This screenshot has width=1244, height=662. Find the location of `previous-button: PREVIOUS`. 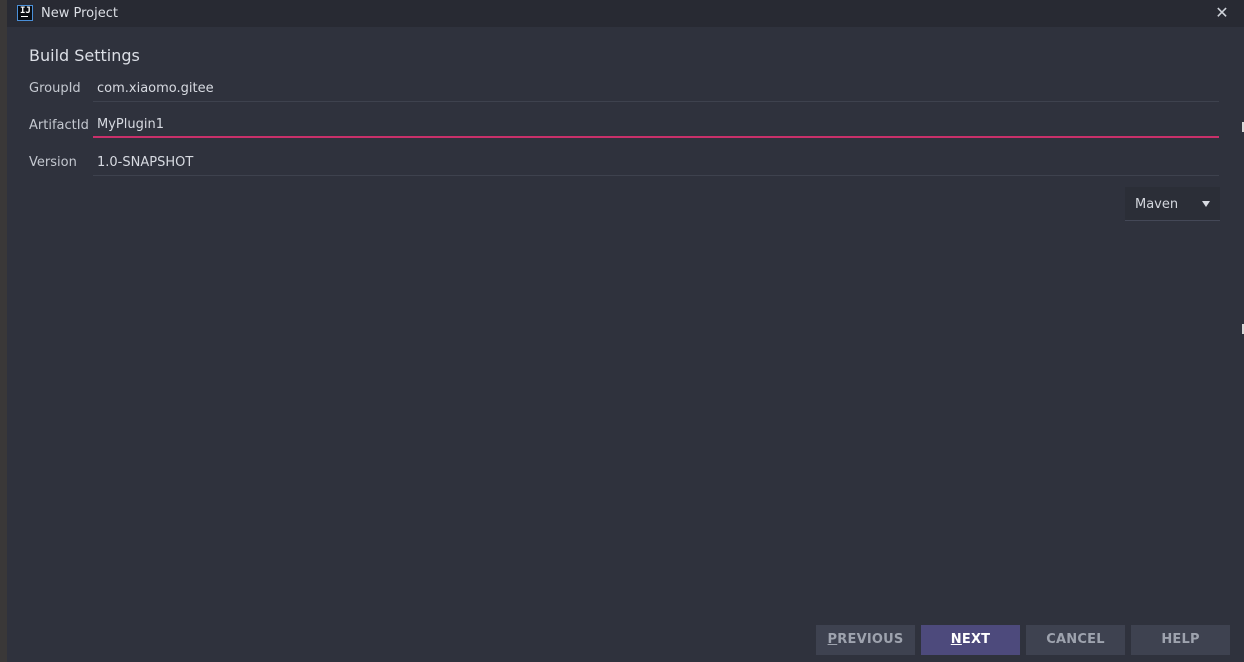

previous-button: PREVIOUS is located at coordinates (865, 640).